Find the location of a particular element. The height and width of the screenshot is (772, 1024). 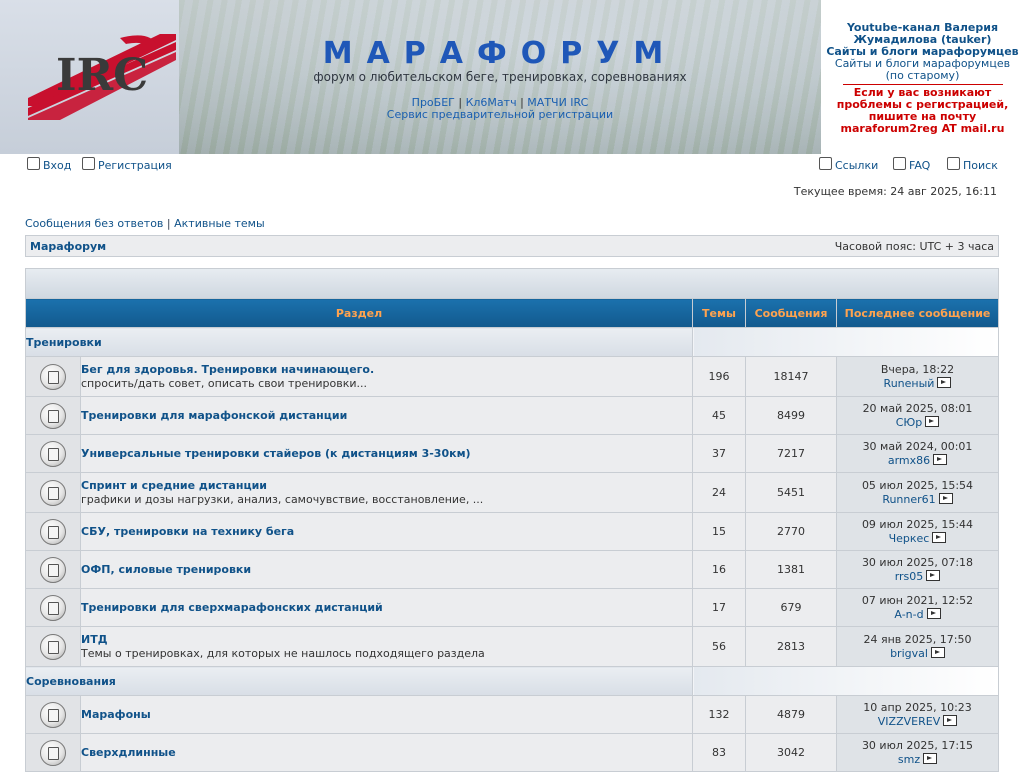

last-post-user-link: brigval is located at coordinates (909, 653).